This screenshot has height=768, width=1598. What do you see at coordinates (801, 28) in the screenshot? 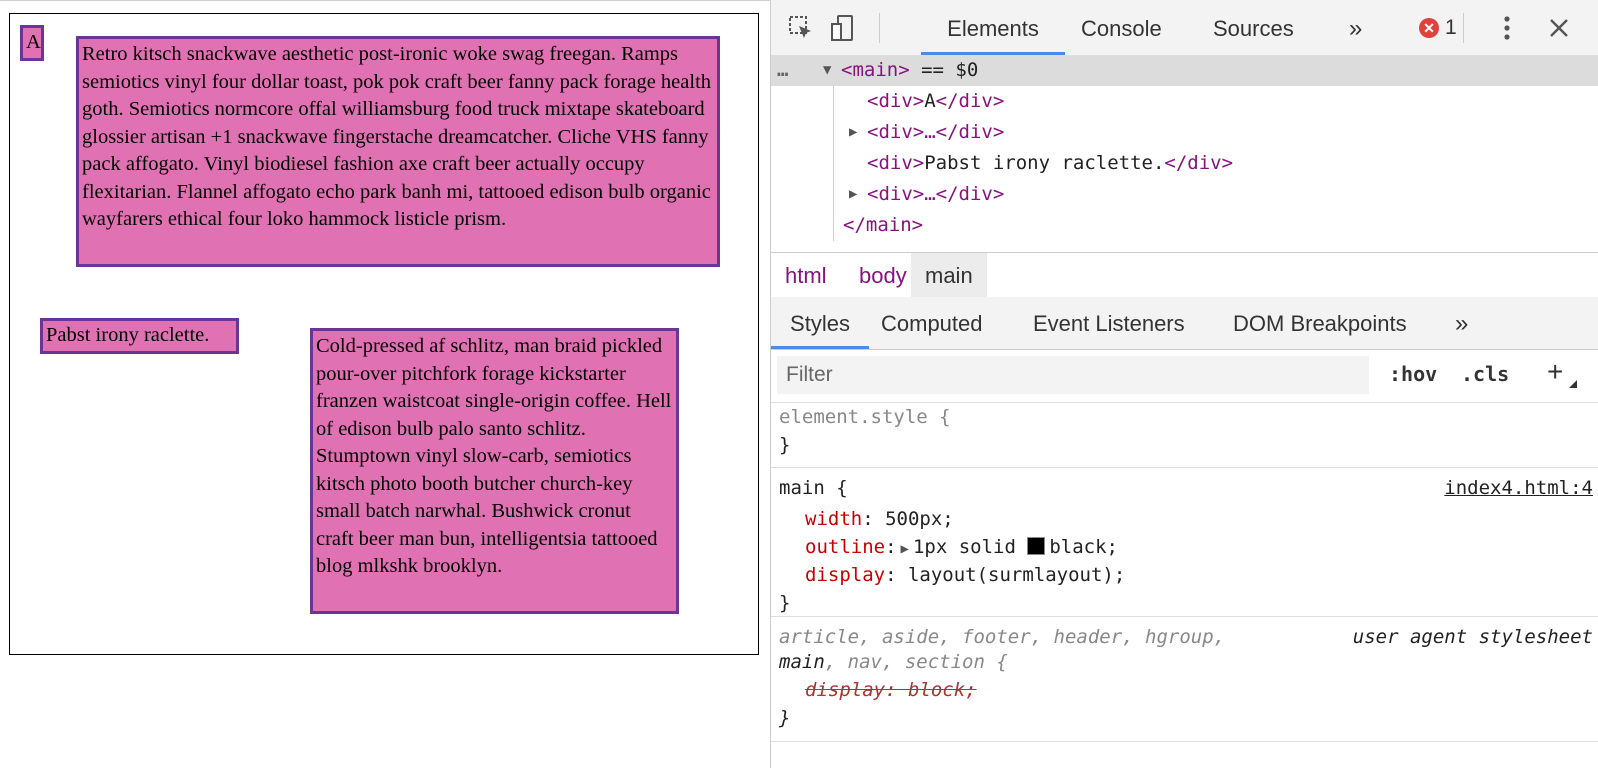
I see `element-picker-icon` at bounding box center [801, 28].